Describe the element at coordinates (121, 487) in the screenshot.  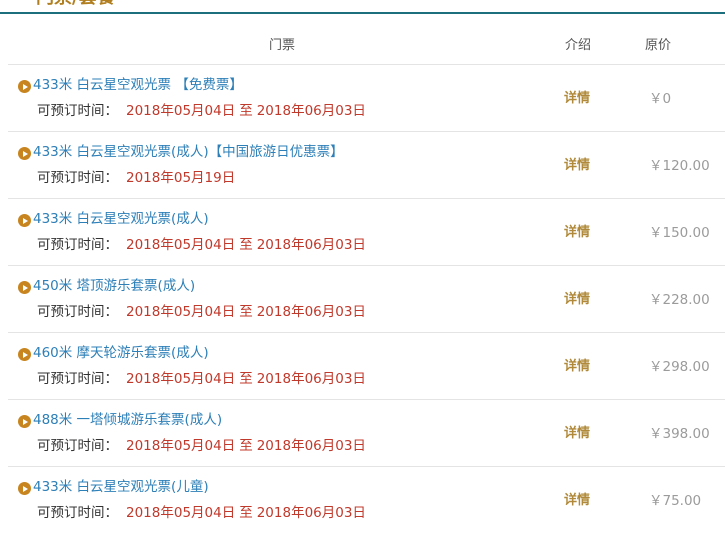
I see `ticket-name-link: 433米 白云星空观光票(儿童)` at that location.